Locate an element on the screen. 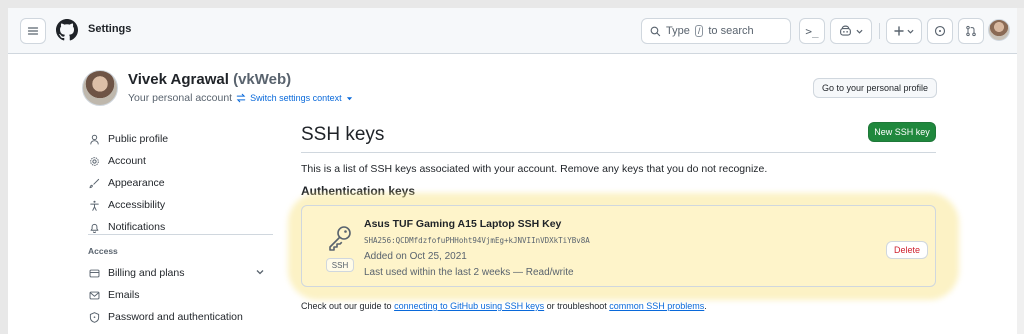  create-new-button is located at coordinates (904, 31).